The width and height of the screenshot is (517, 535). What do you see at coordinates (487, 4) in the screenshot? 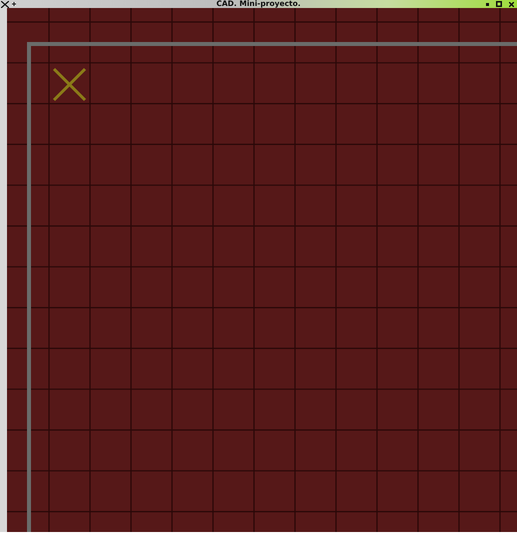
I see `minimize-icon` at bounding box center [487, 4].